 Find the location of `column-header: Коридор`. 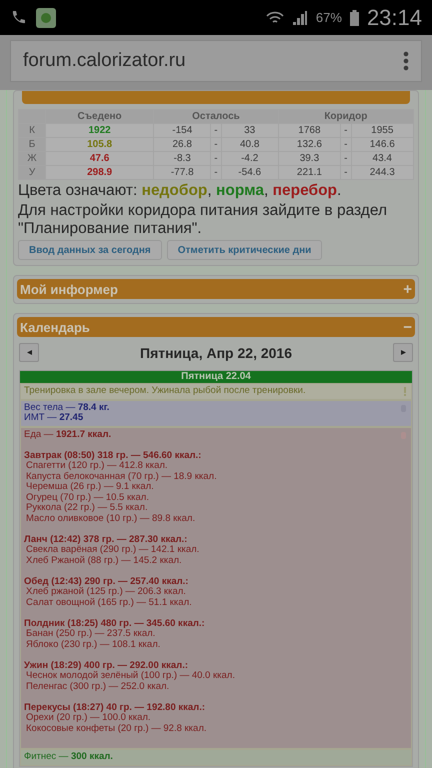

column-header: Коридор is located at coordinates (346, 117).